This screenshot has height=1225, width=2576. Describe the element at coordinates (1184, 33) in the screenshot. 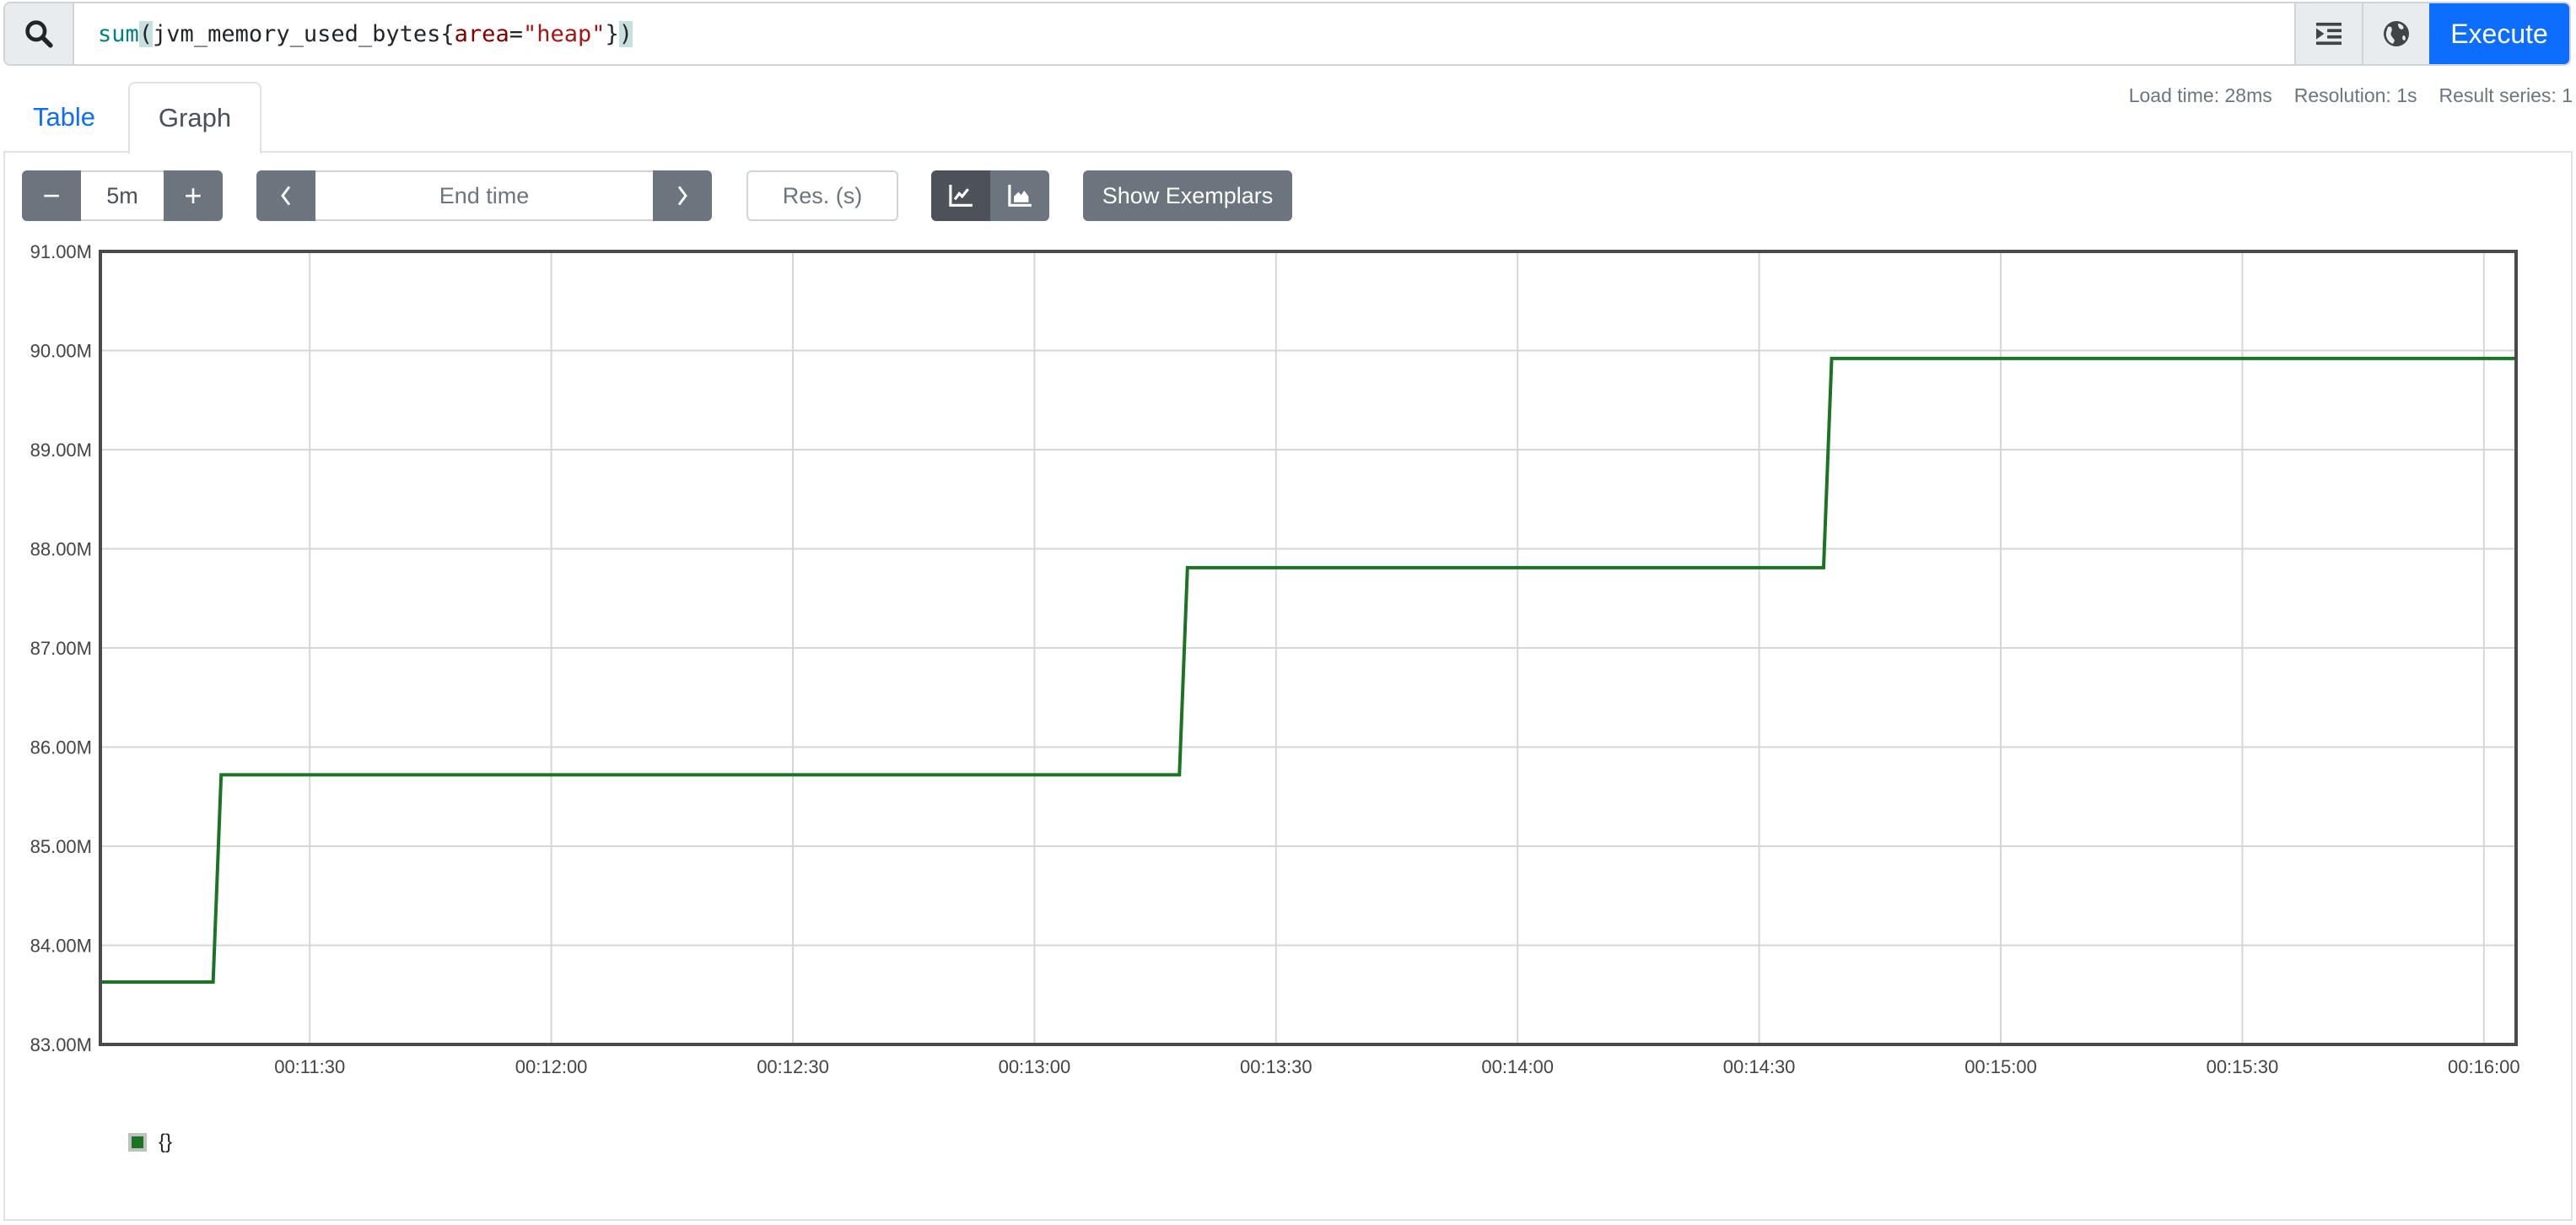

I see `expression-input: sum(jvm_memory_used_bytes{area = "heap"})` at that location.